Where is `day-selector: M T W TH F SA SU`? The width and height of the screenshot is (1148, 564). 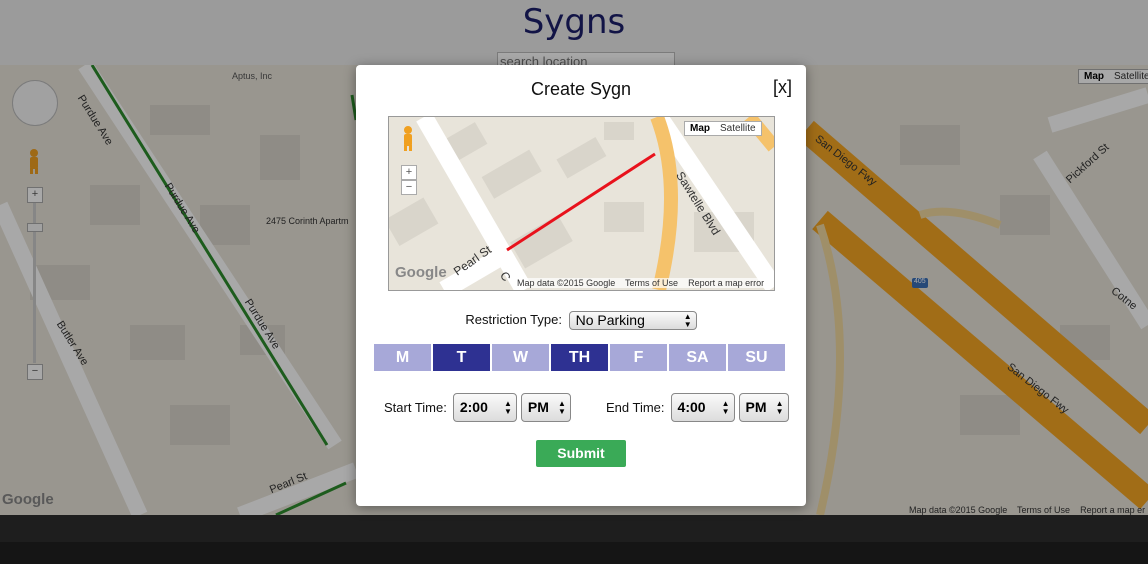 day-selector: M T W TH F SA SU is located at coordinates (579, 357).